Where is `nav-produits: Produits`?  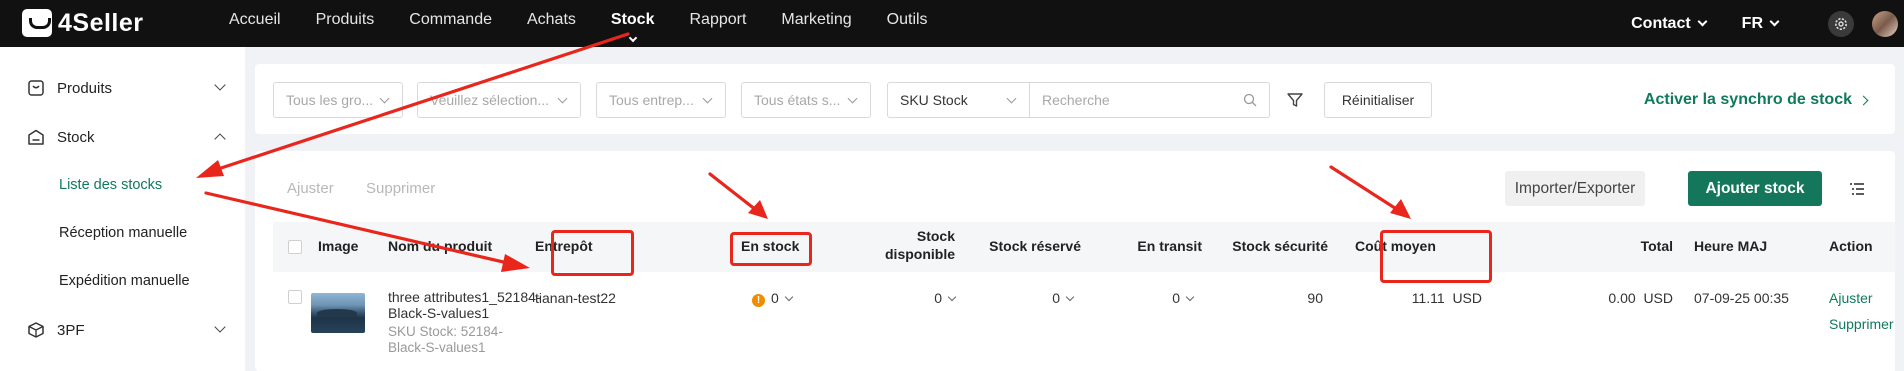
nav-produits: Produits is located at coordinates (346, 23).